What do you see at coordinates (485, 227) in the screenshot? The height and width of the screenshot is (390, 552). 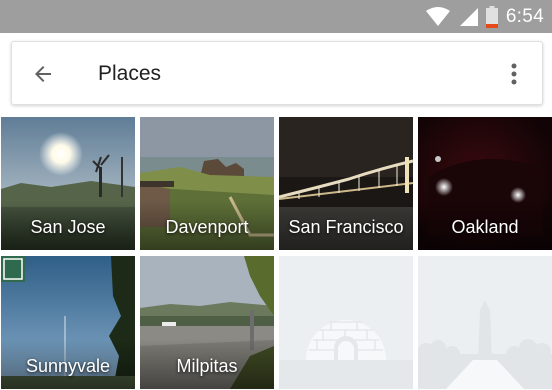 I see `place-label: Oakland` at bounding box center [485, 227].